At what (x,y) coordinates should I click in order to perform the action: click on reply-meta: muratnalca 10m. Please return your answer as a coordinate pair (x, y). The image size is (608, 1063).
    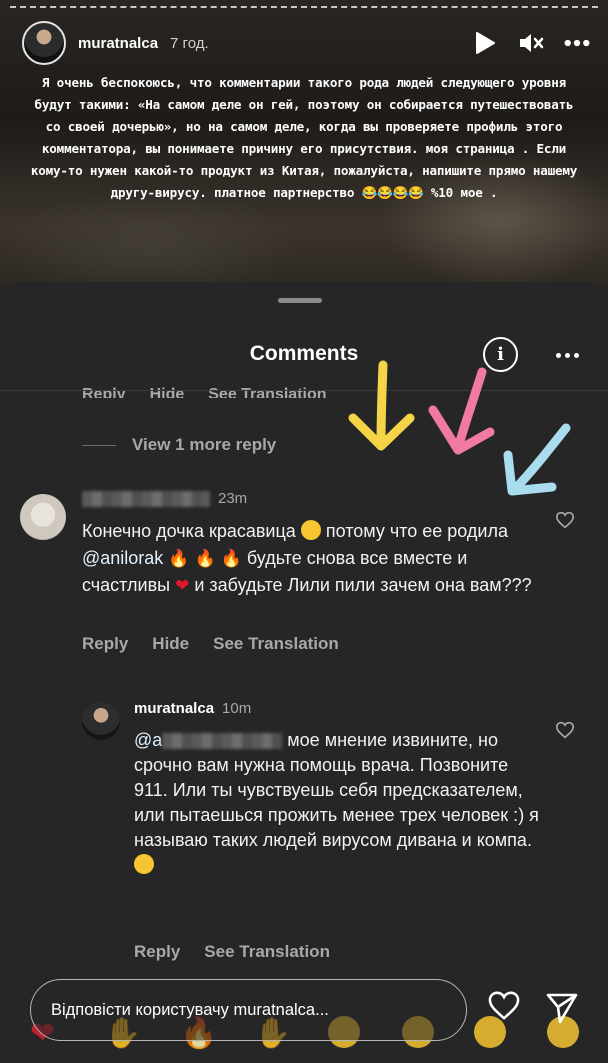
    Looking at the image, I should click on (192, 708).